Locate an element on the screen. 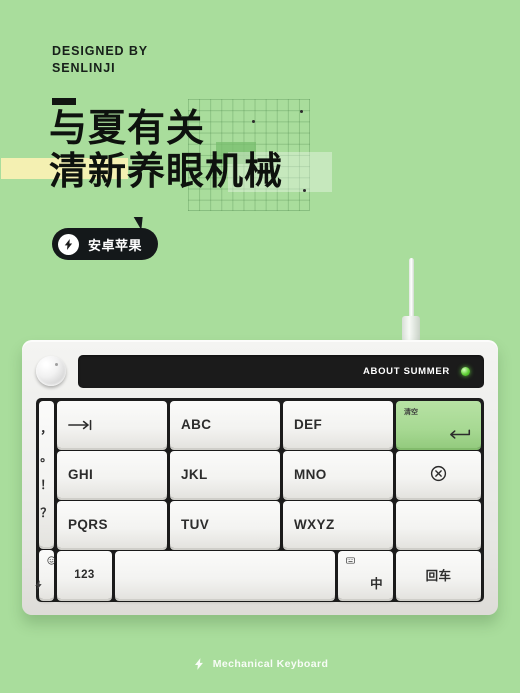  key-language-toggle: 中 is located at coordinates (365, 575).